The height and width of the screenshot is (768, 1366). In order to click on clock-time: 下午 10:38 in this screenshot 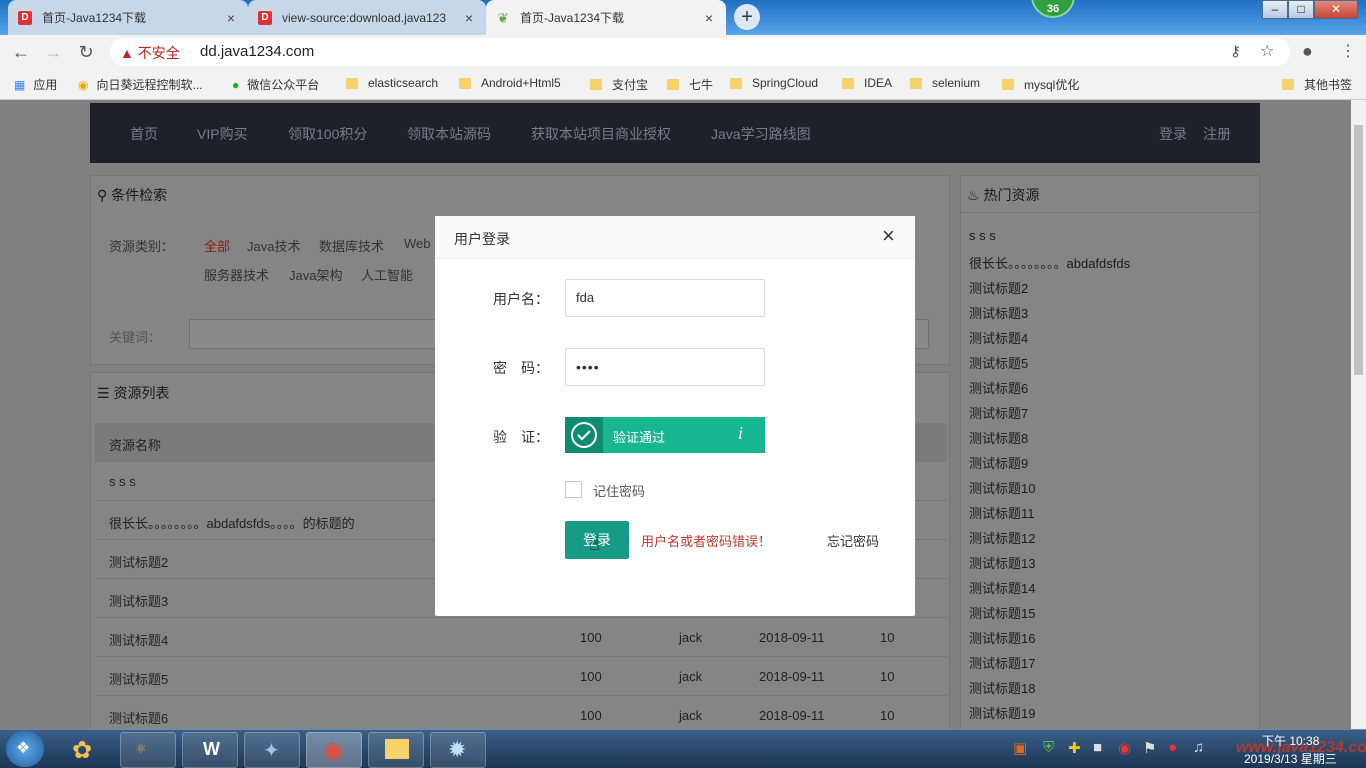, I will do `click(1290, 740)`.